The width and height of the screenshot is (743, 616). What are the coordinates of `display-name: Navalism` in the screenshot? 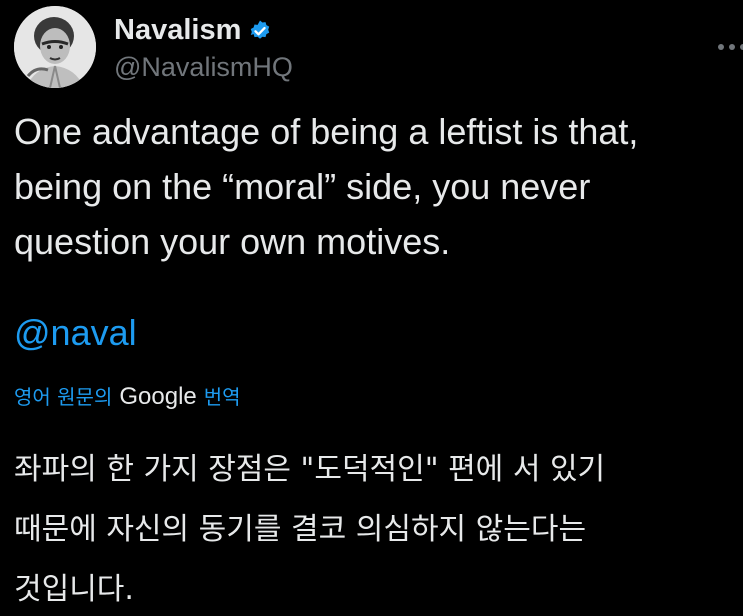 It's located at (177, 30).